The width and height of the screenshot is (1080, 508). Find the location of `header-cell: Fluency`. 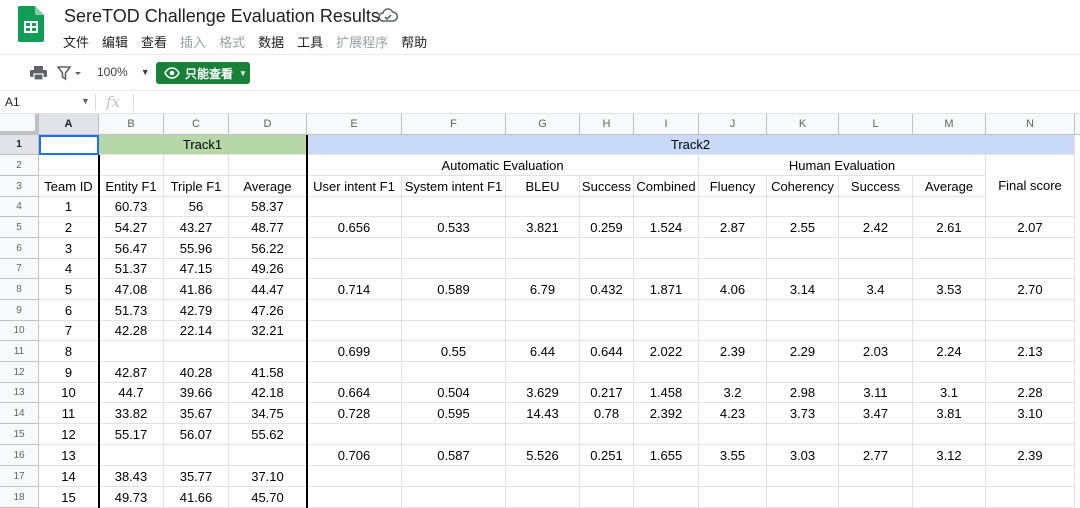

header-cell: Fluency is located at coordinates (733, 186).